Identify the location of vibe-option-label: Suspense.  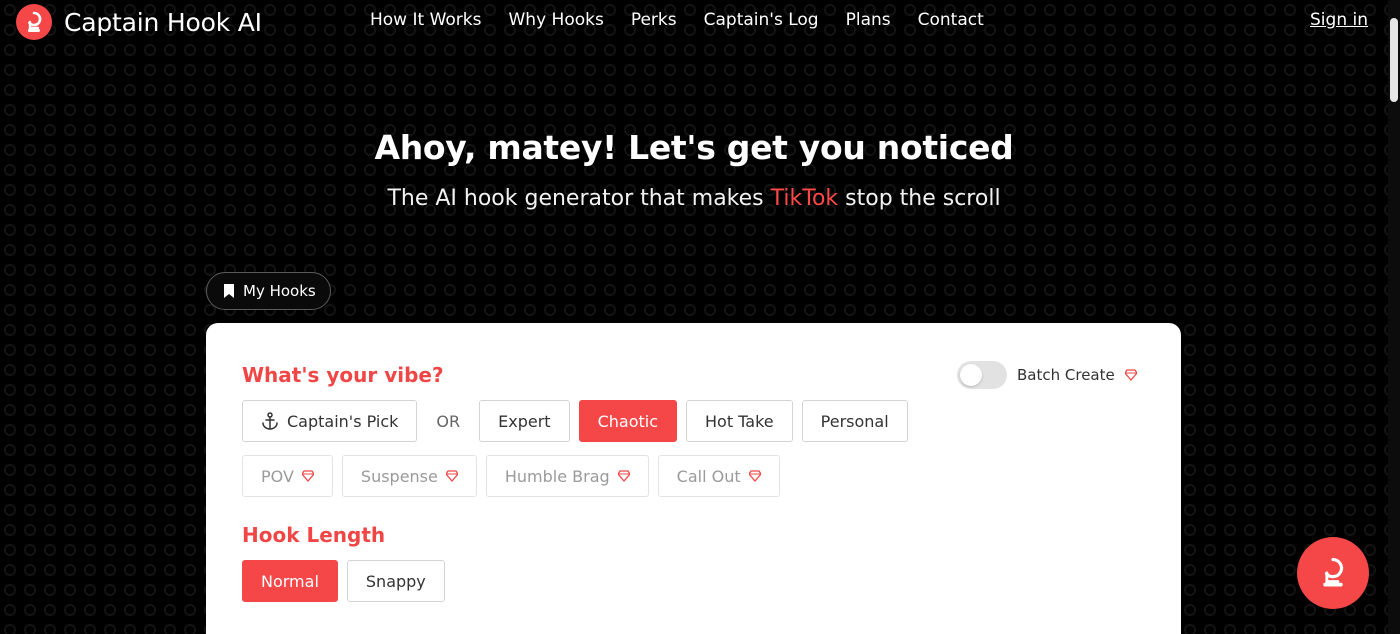
(399, 476).